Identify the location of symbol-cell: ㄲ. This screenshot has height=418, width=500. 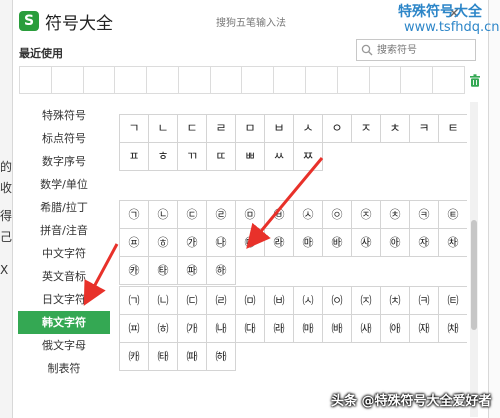
(192, 157).